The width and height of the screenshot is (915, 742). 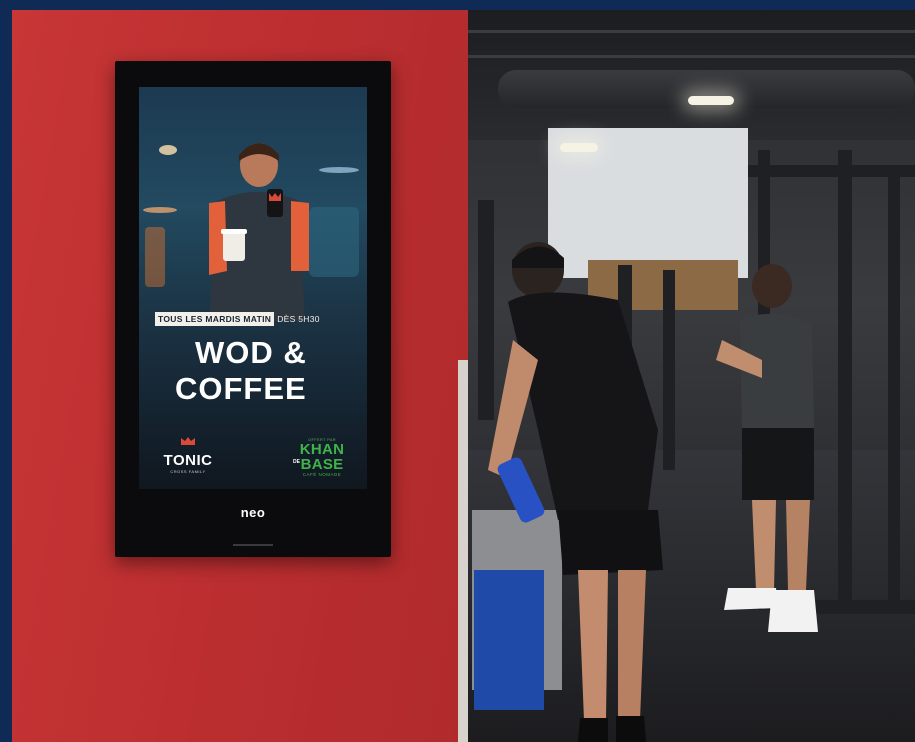 What do you see at coordinates (251, 352) in the screenshot?
I see `headline-line1: WOD &` at bounding box center [251, 352].